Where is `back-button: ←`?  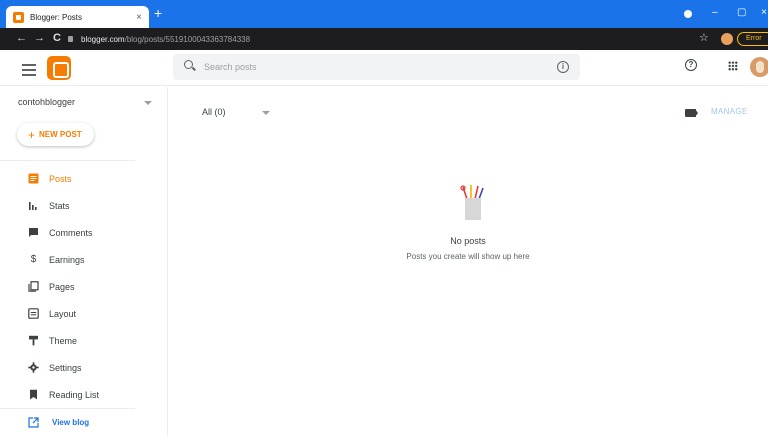 back-button: ← is located at coordinates (21, 38).